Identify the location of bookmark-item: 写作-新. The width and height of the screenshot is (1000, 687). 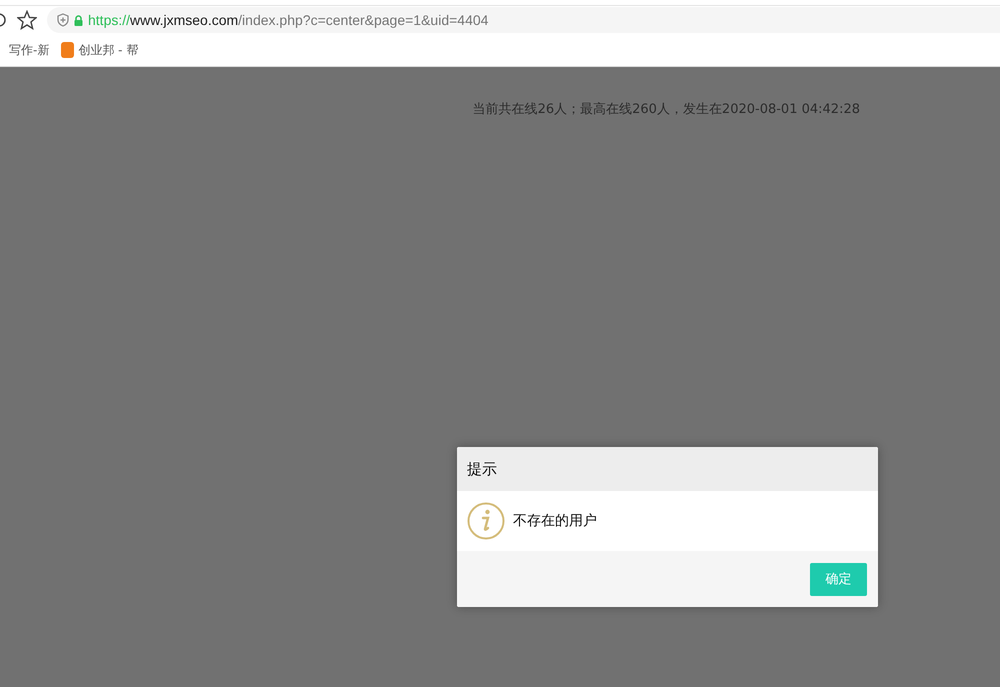
(29, 50).